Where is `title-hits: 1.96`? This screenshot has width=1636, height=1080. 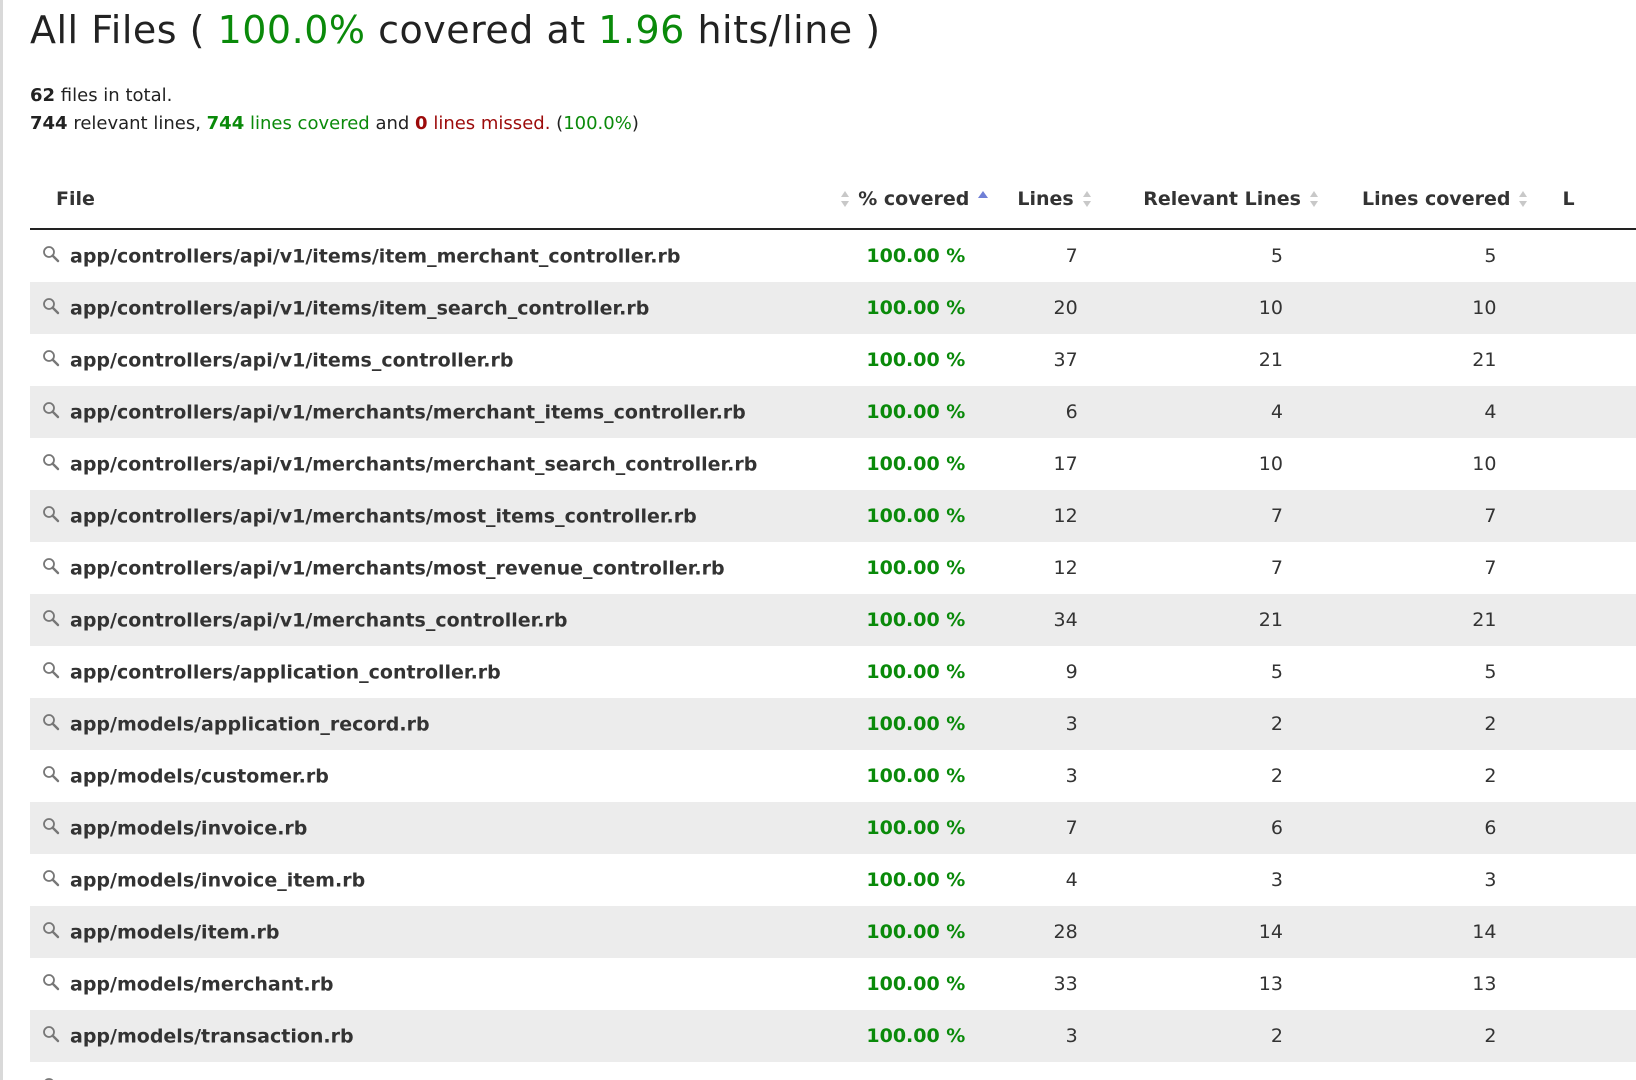 title-hits: 1.96 is located at coordinates (641, 30).